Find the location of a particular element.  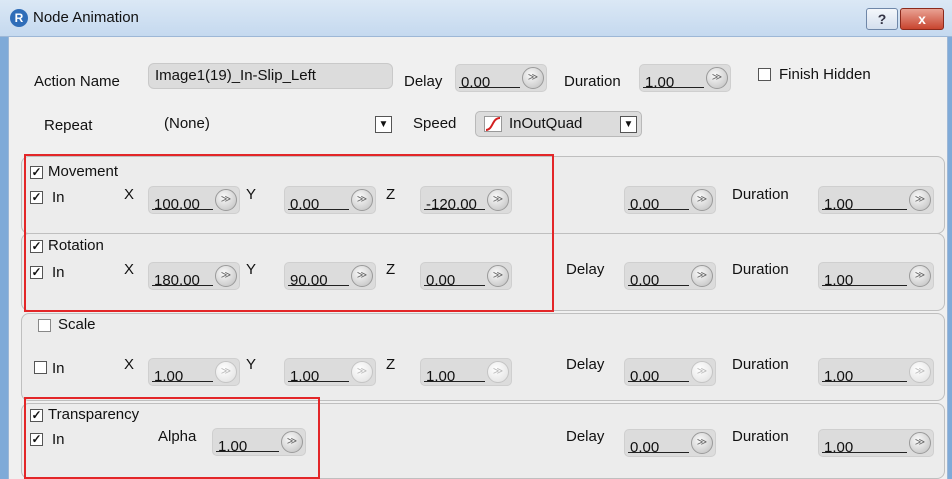

movement-in-label: In is located at coordinates (58, 197).